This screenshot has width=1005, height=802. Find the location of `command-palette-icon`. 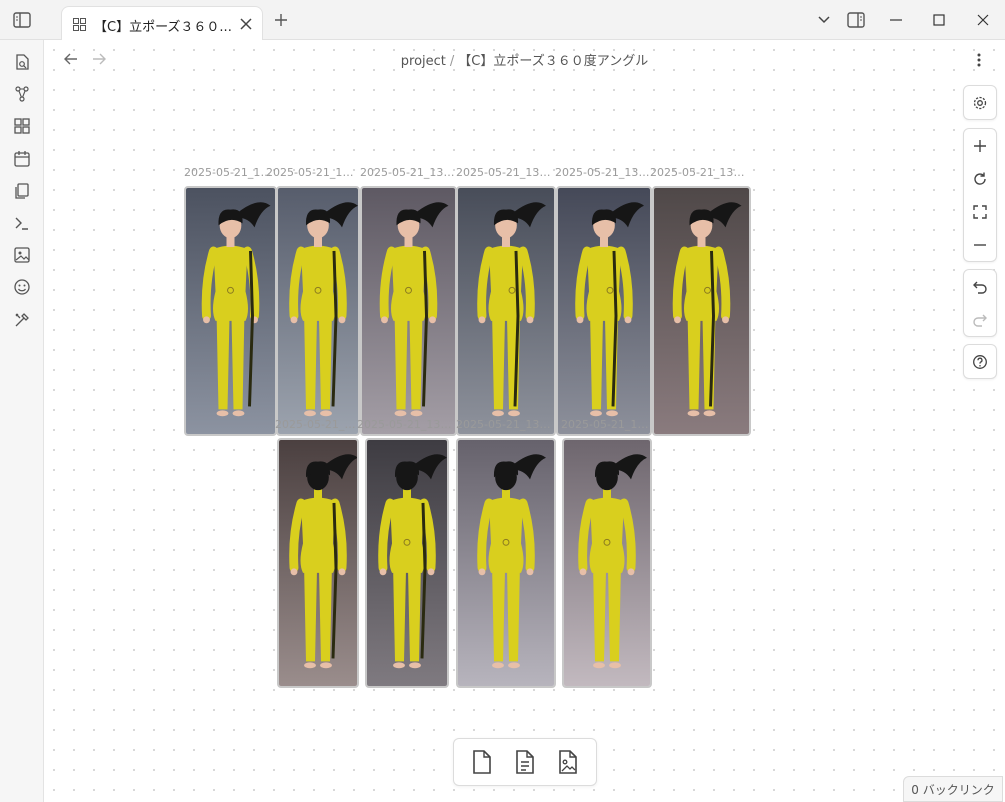

command-palette-icon is located at coordinates (22, 223).